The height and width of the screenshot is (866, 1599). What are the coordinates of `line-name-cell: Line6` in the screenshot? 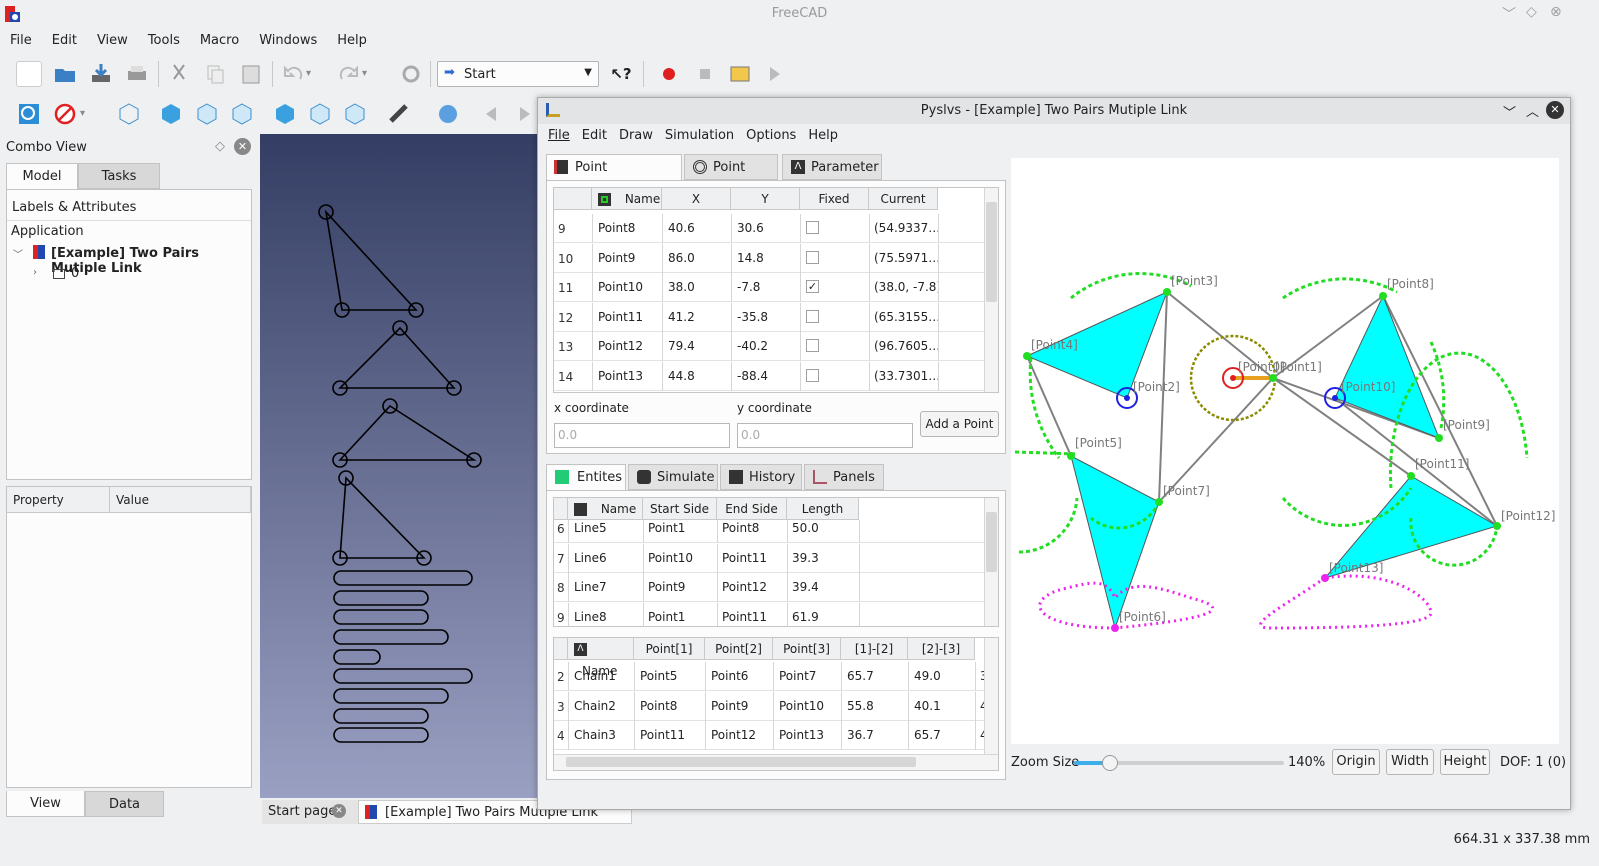 It's located at (607, 558).